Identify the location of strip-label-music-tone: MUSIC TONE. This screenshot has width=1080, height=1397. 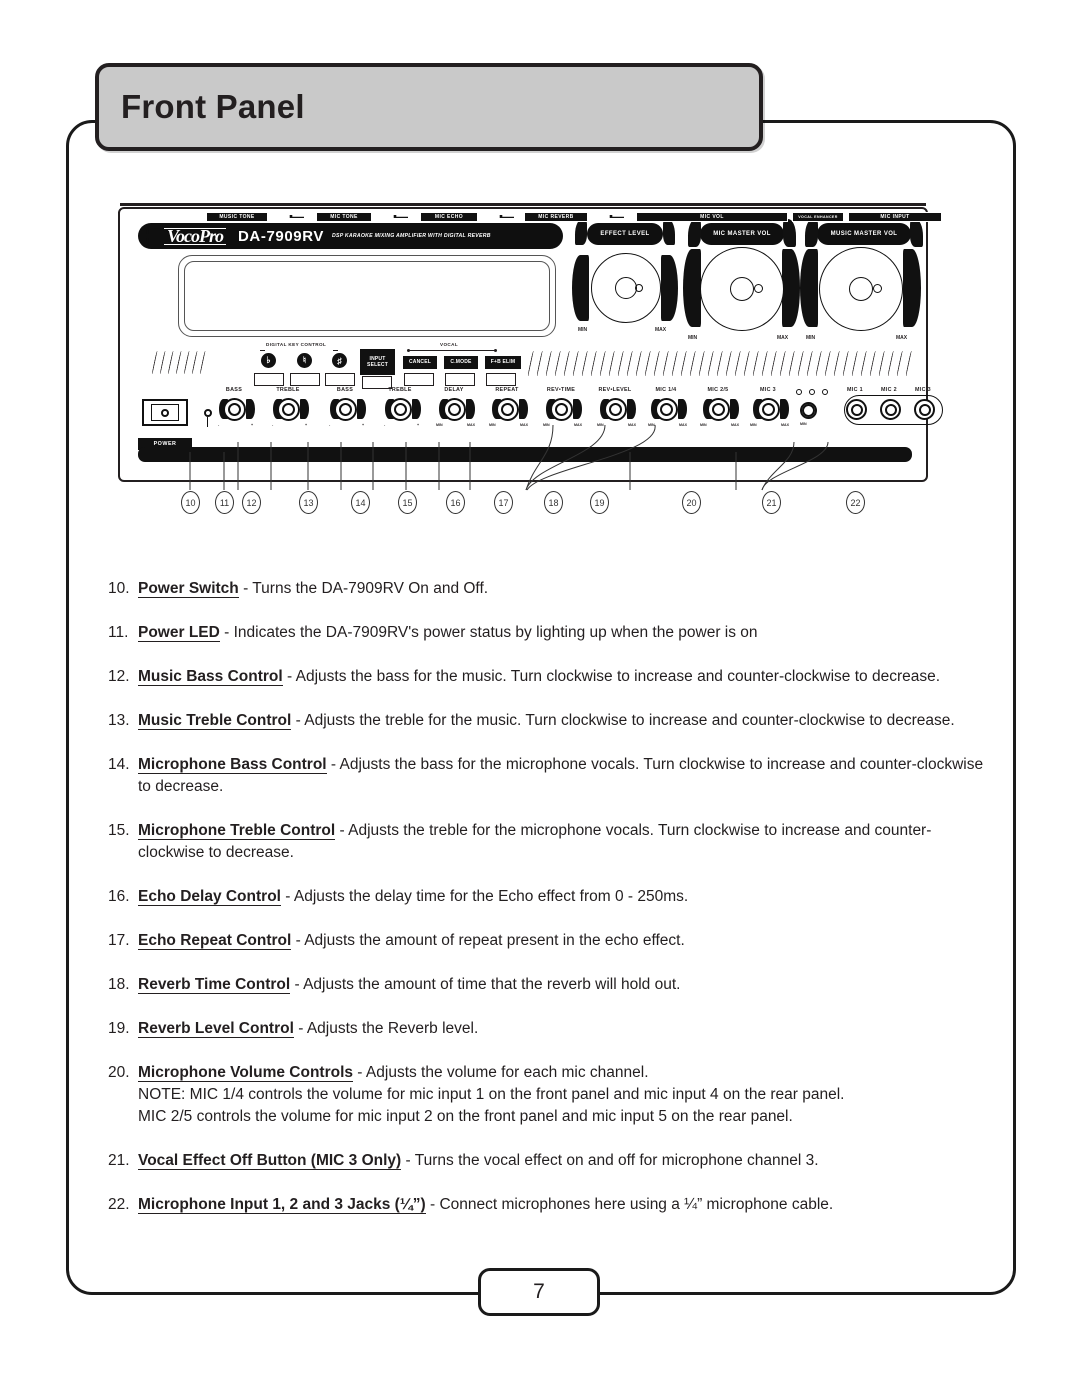
(237, 216).